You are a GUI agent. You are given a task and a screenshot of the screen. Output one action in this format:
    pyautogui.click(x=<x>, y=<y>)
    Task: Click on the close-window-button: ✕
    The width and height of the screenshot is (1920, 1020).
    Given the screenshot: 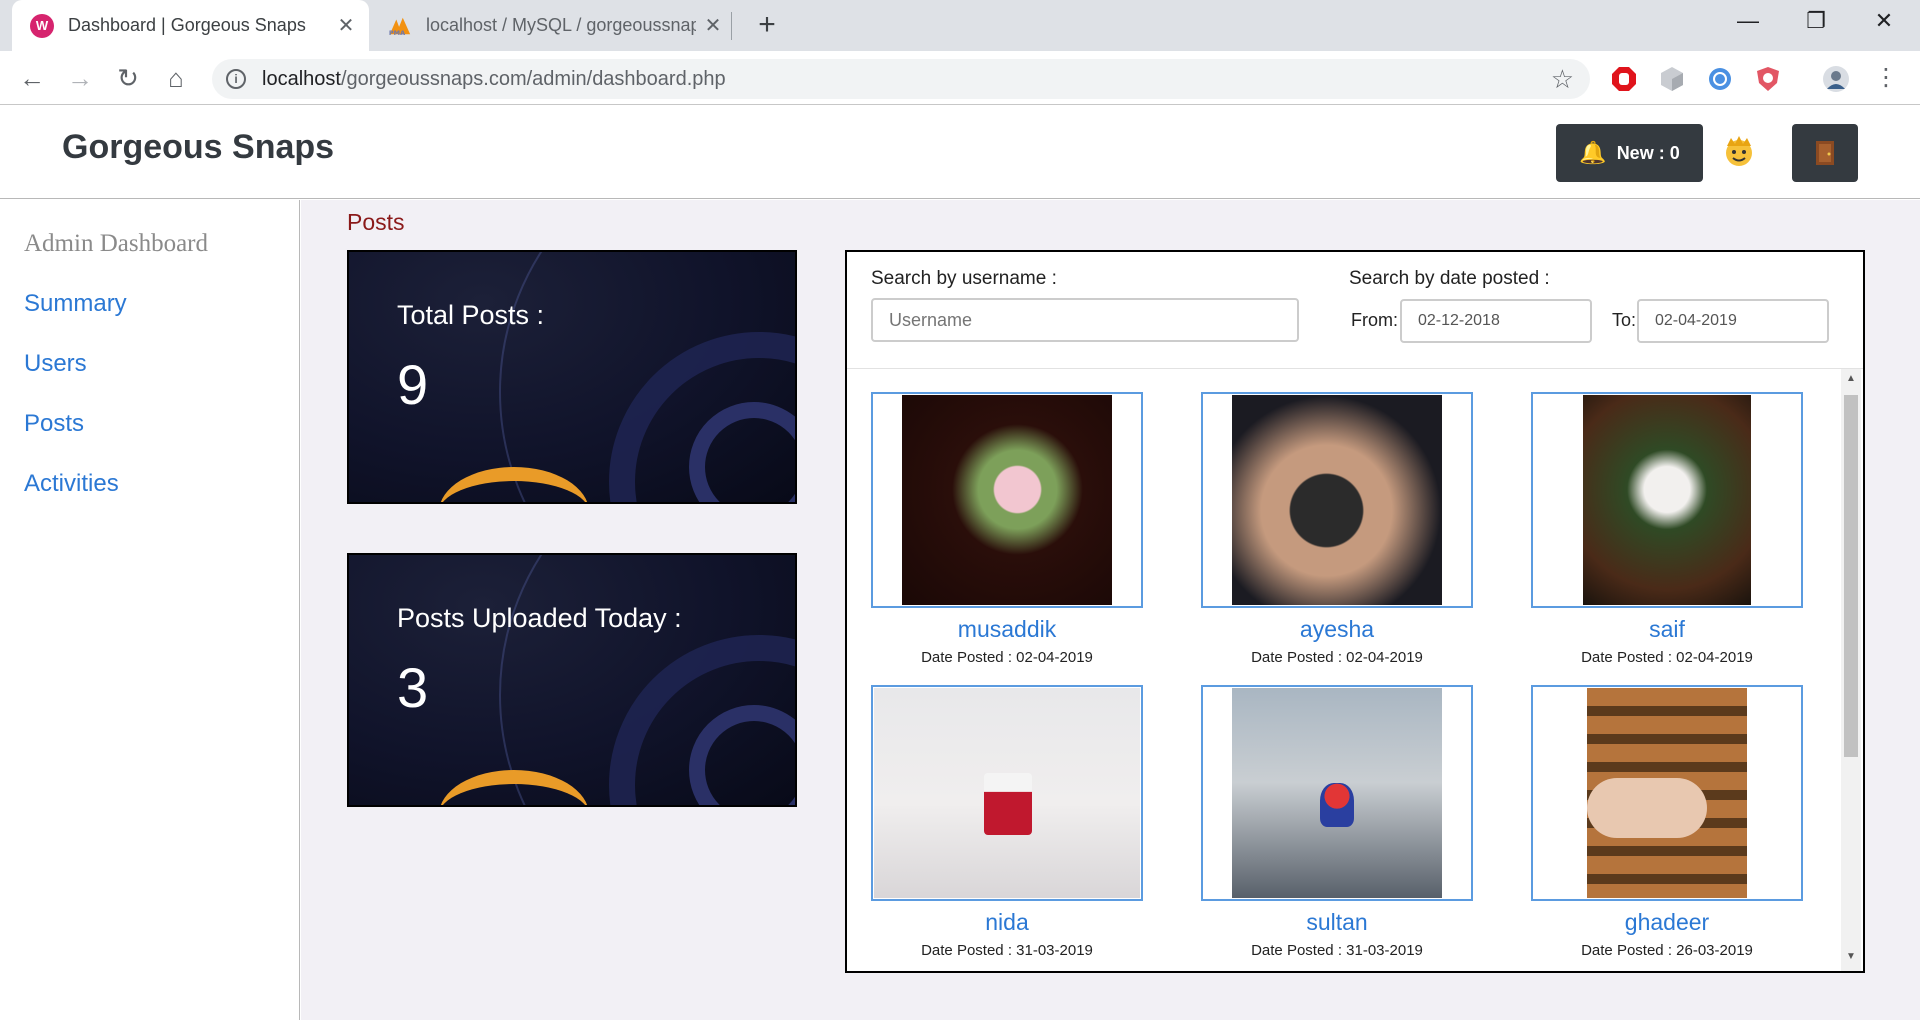 What is the action you would take?
    pyautogui.click(x=1884, y=22)
    